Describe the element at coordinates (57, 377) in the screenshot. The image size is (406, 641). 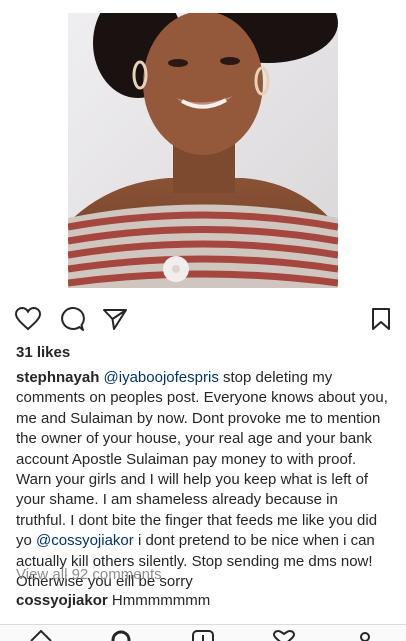
I see `caption-username: stephnayah` at that location.